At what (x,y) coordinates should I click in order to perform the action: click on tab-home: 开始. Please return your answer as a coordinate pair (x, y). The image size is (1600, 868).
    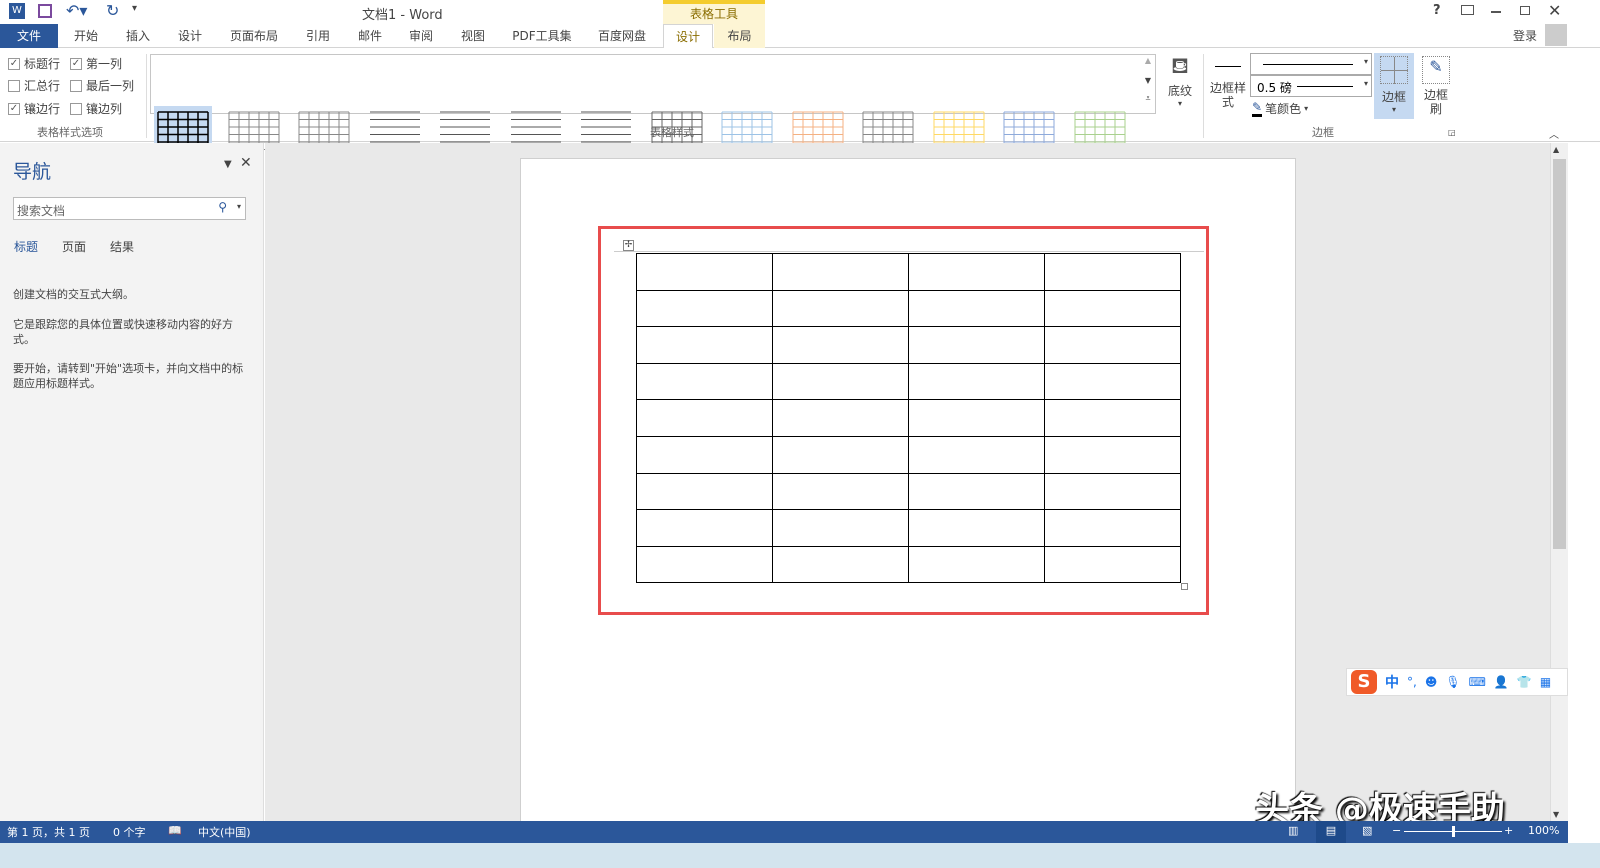
    Looking at the image, I should click on (86, 36).